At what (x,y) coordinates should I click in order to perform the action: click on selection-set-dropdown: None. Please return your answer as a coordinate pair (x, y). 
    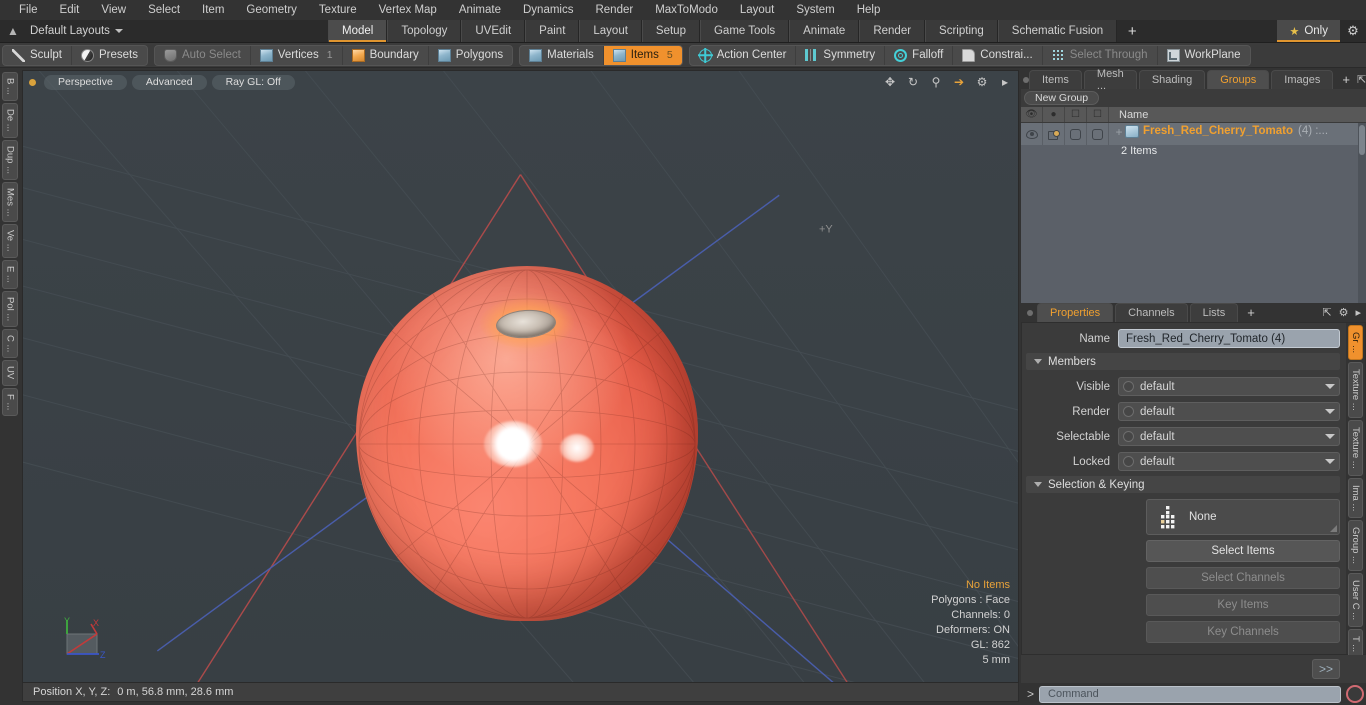
    Looking at the image, I should click on (1243, 517).